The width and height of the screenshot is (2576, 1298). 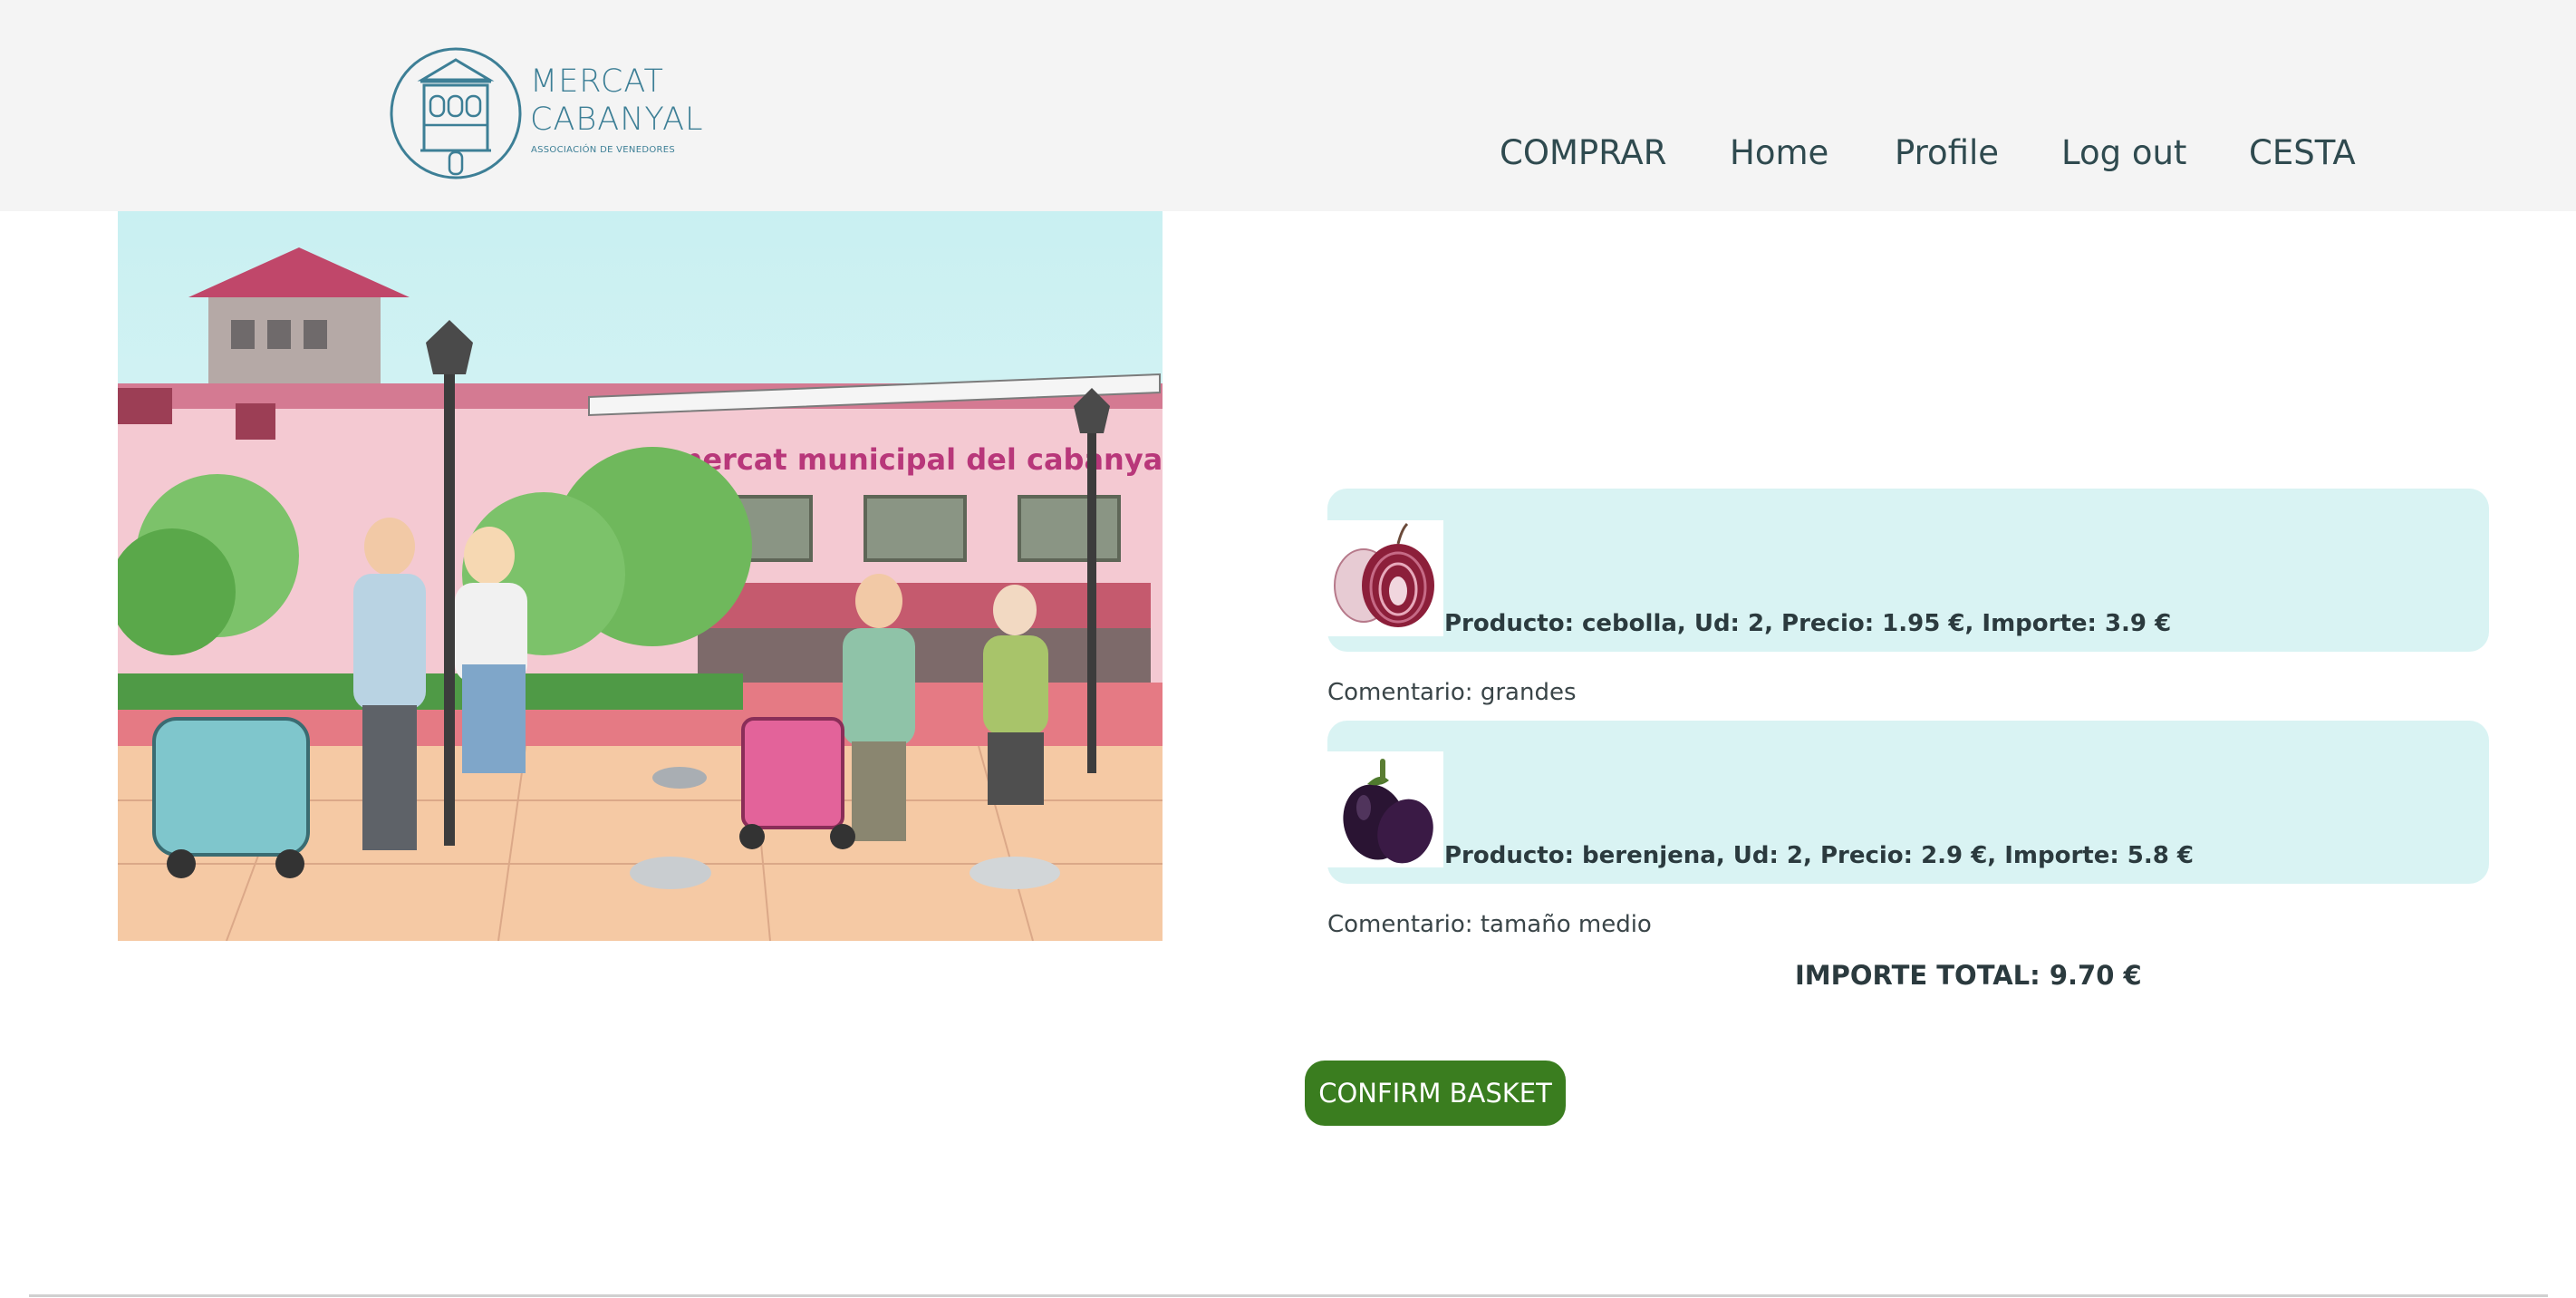 What do you see at coordinates (1384, 574) in the screenshot?
I see `onion-icon` at bounding box center [1384, 574].